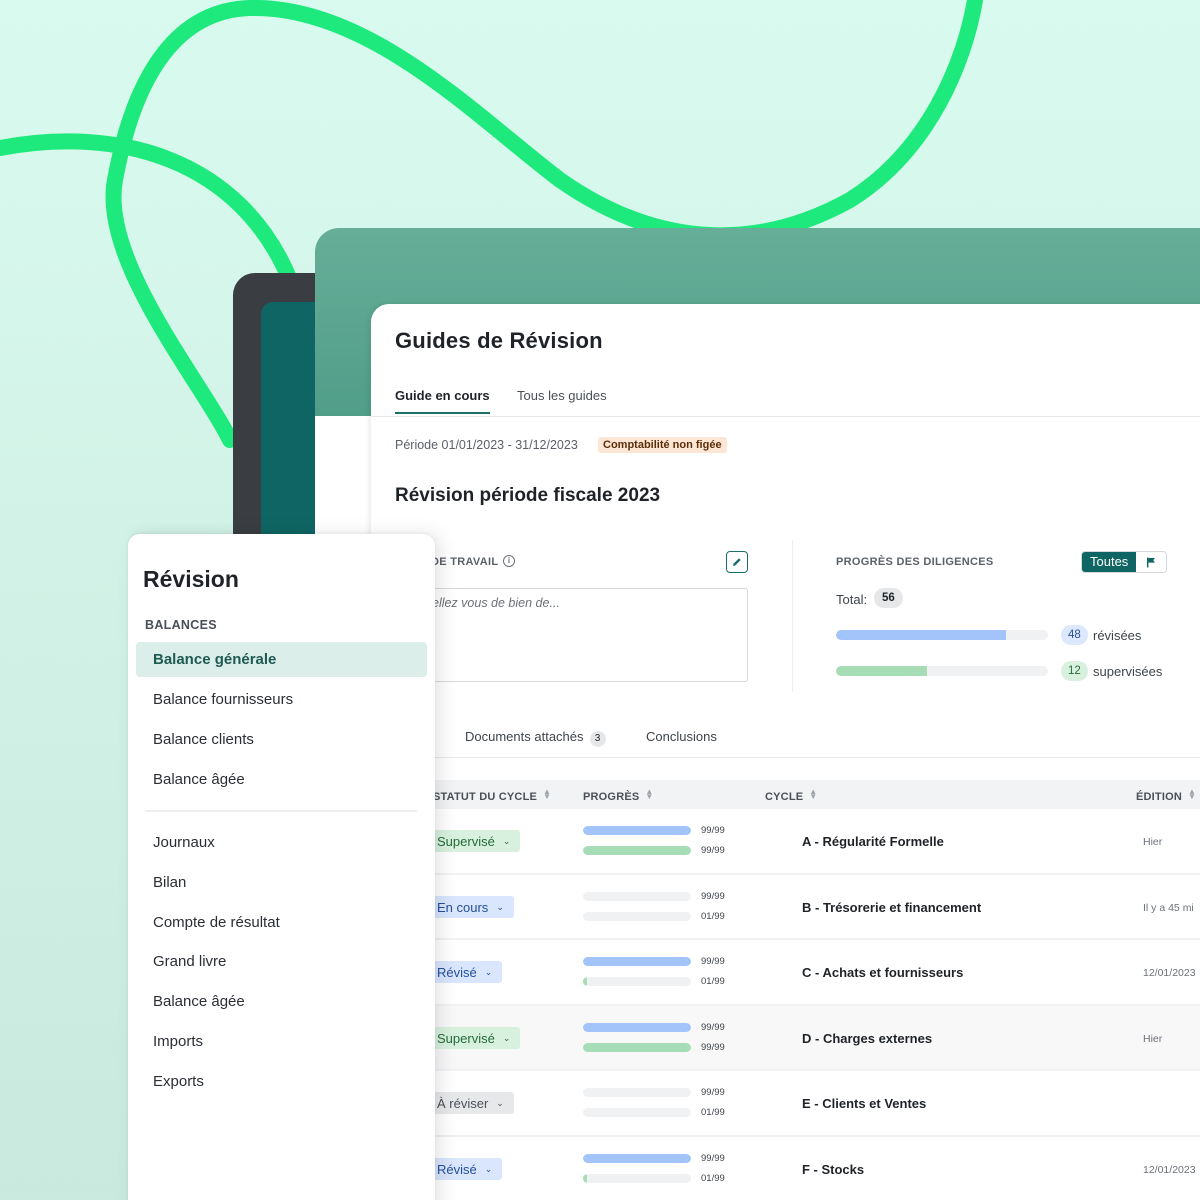  Describe the element at coordinates (1151, 562) in the screenshot. I see `filter-flagged-button` at that location.